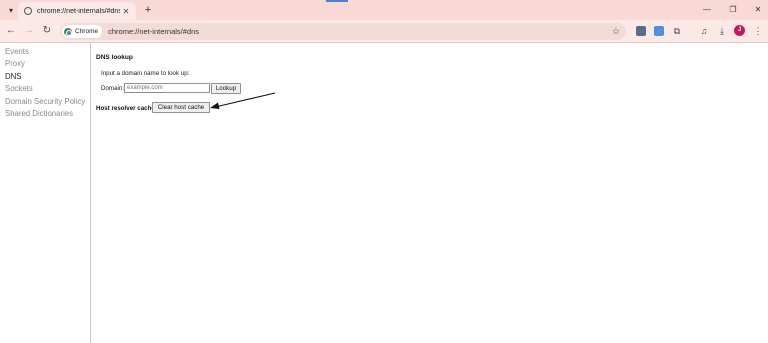  I want to click on new-tab-button: +, so click(148, 10).